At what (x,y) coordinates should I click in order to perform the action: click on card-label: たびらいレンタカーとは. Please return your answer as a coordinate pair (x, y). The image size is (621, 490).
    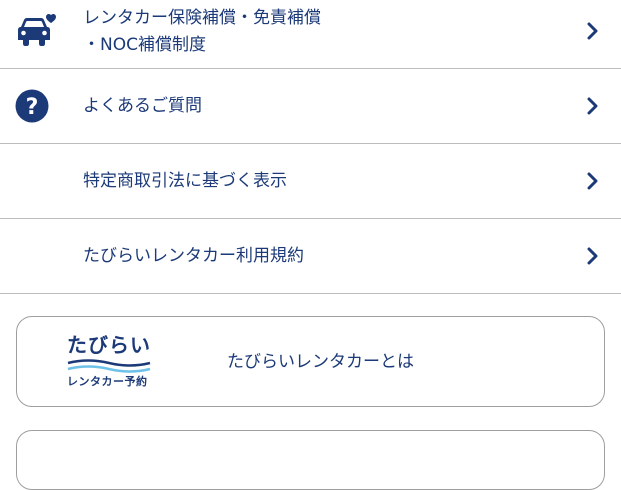
    Looking at the image, I should click on (320, 362).